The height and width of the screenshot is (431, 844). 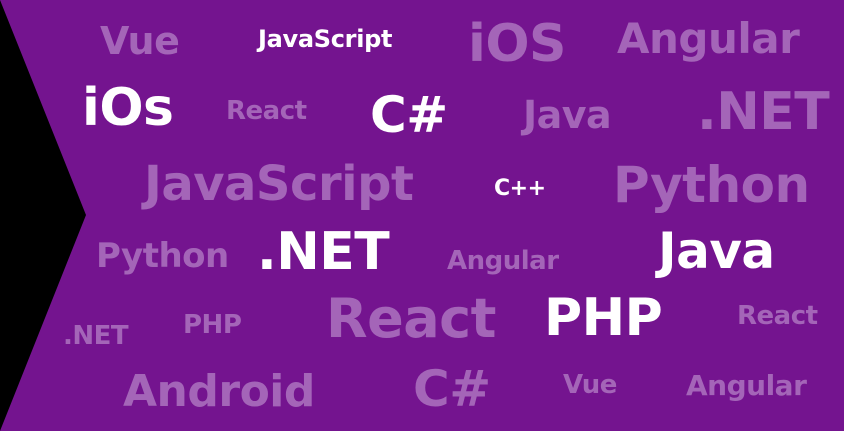 I want to click on word-ios: iOS, so click(x=517, y=44).